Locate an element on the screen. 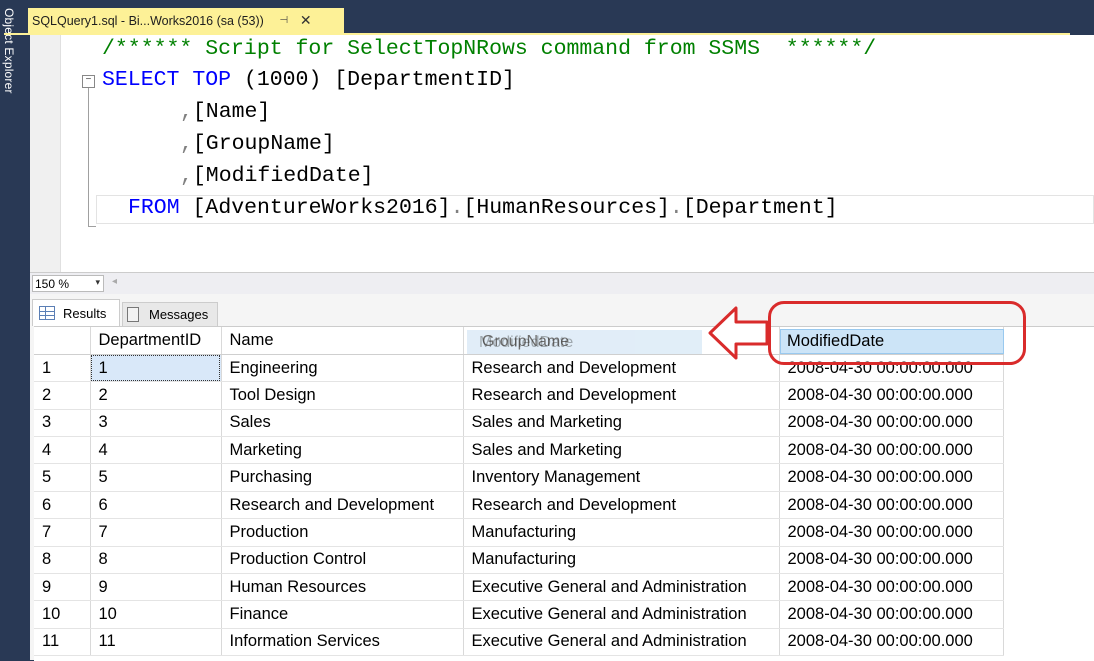 The image size is (1094, 661). row-number: 5 is located at coordinates (62, 477).